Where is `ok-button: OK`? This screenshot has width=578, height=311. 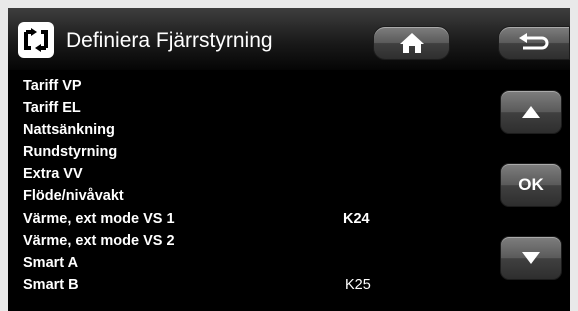 ok-button: OK is located at coordinates (531, 185).